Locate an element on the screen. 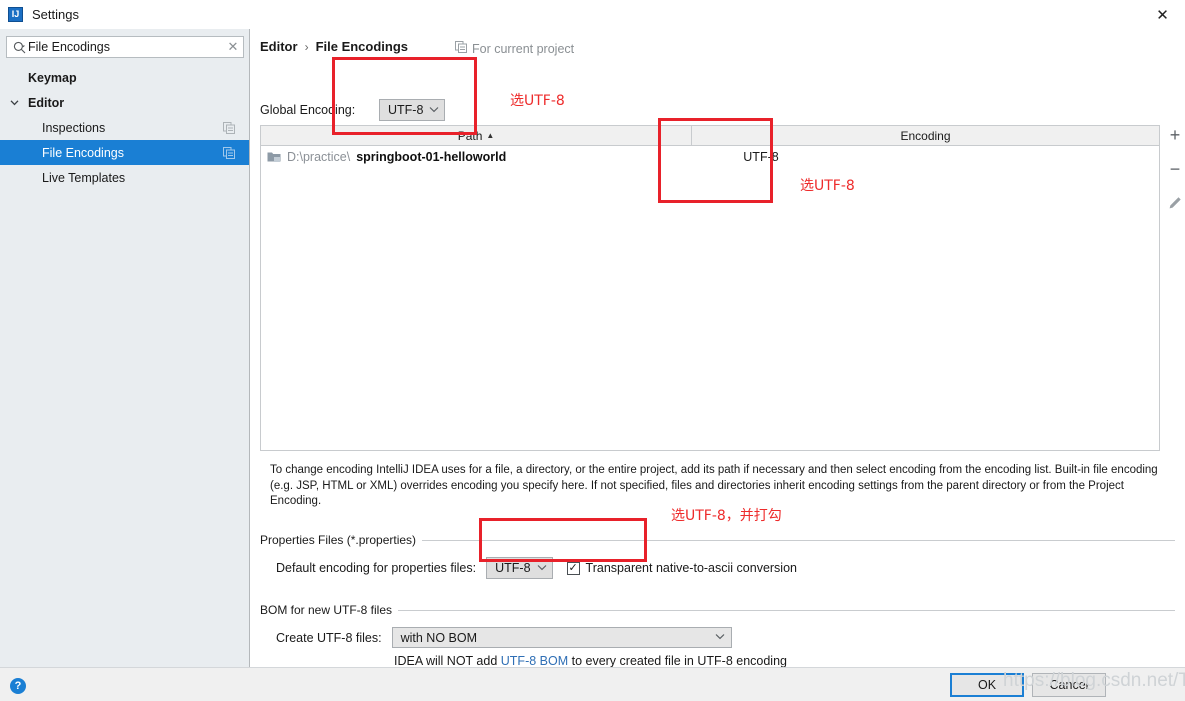 Image resolution: width=1185 pixels, height=701 pixels. annotation-text-properties: 选UTF-8，并打勾 is located at coordinates (726, 516).